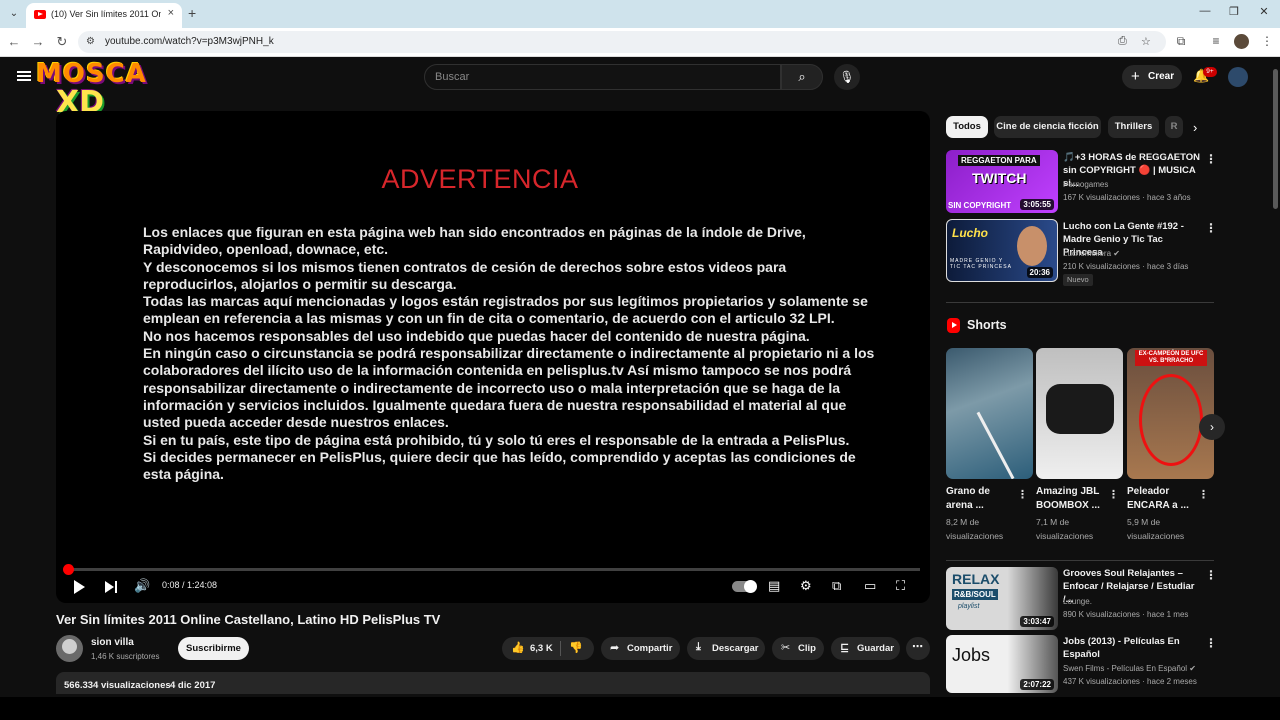 This screenshot has height=720, width=1280. I want to click on chip-all: Todos, so click(967, 127).